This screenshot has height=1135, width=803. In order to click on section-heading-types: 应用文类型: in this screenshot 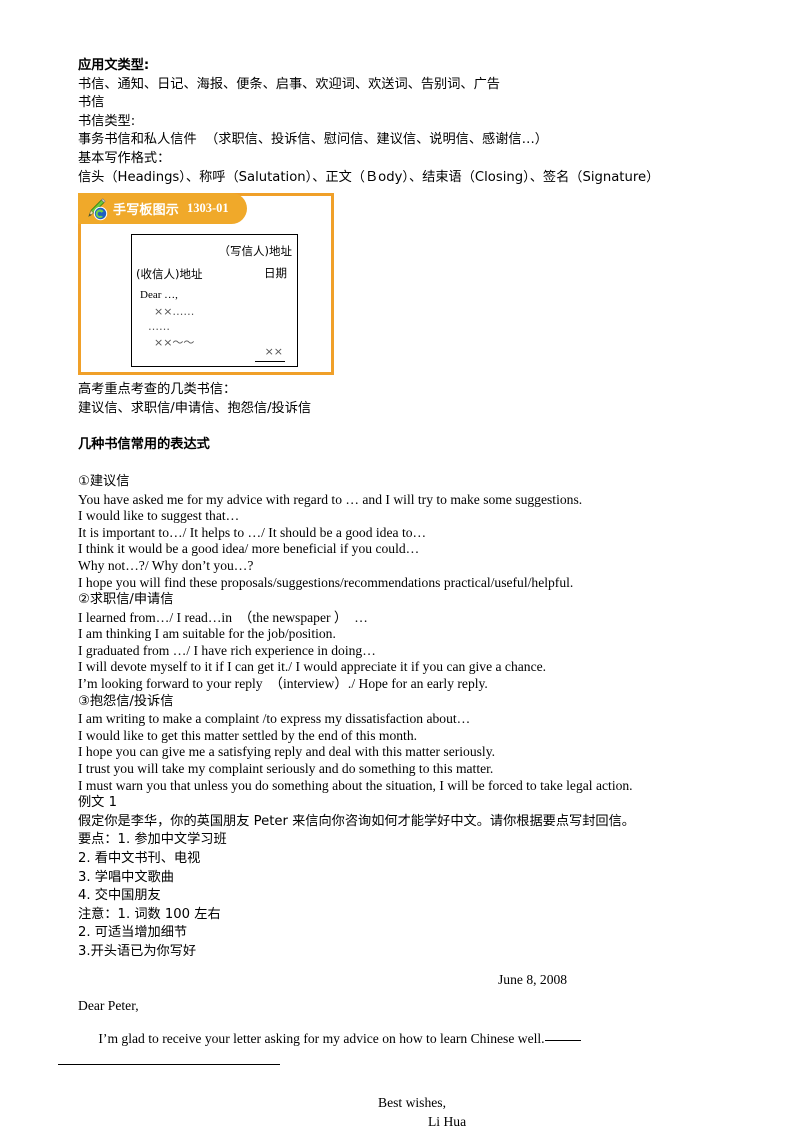, I will do `click(114, 65)`.